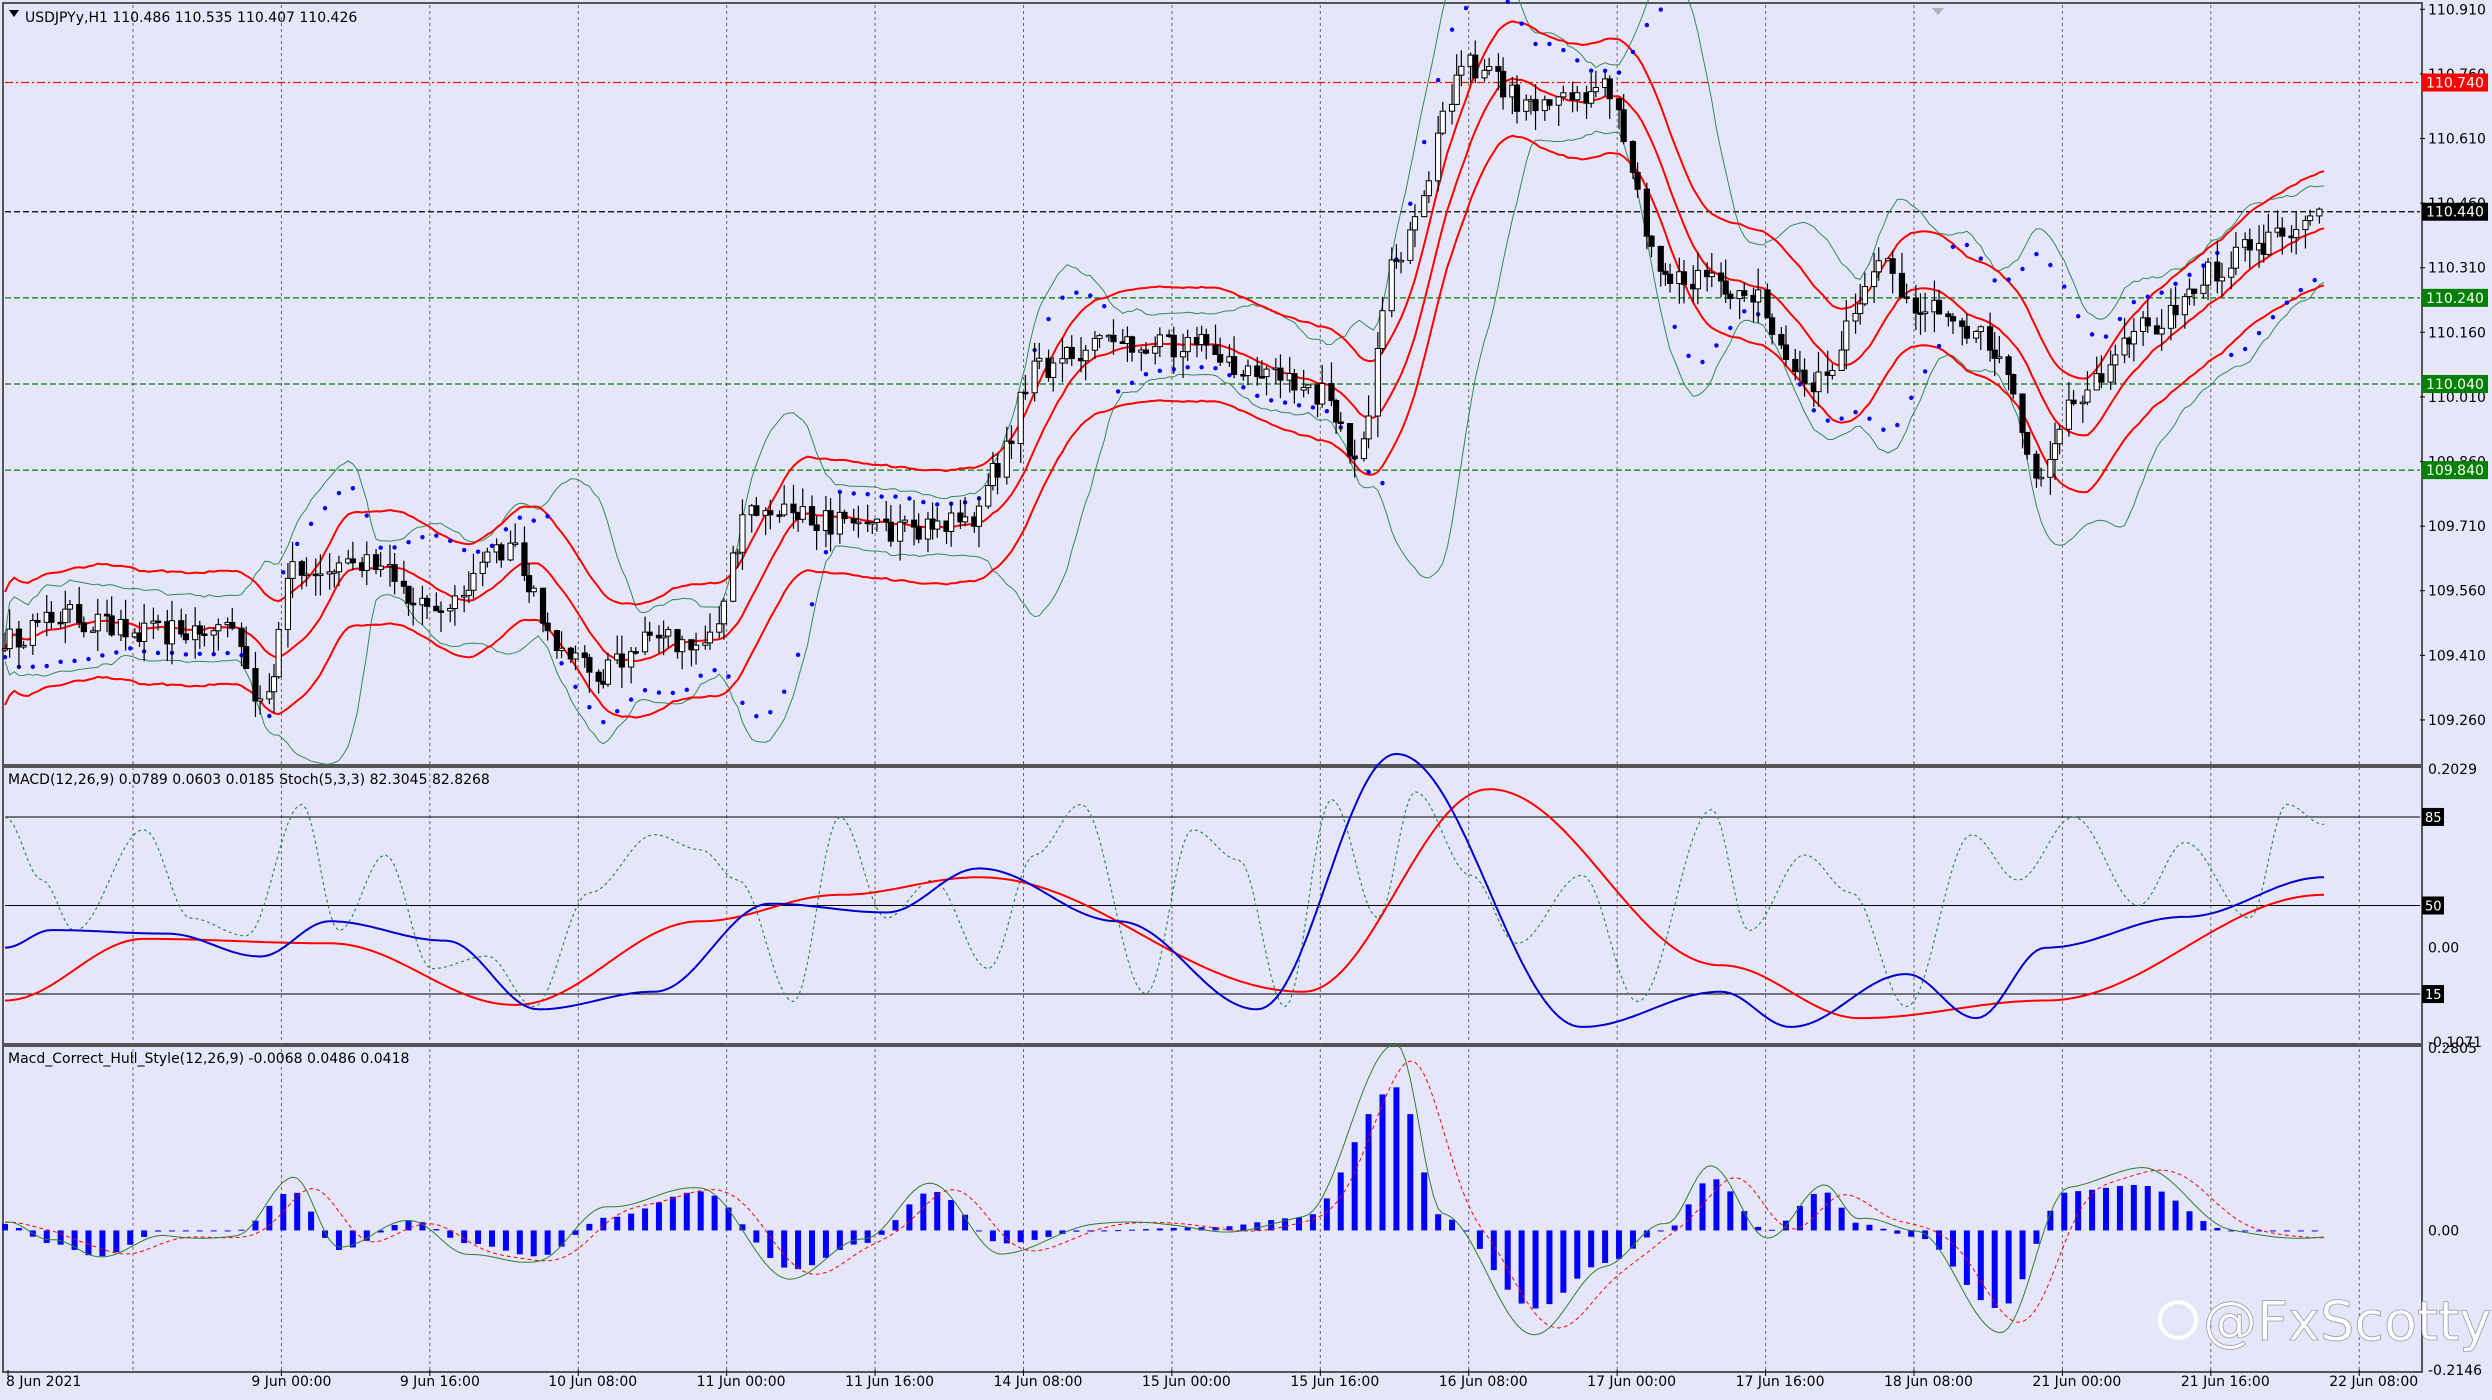 The height and width of the screenshot is (1400, 2492). What do you see at coordinates (1780, 1382) in the screenshot?
I see `time-tick-label: 17 Jun 16:00` at bounding box center [1780, 1382].